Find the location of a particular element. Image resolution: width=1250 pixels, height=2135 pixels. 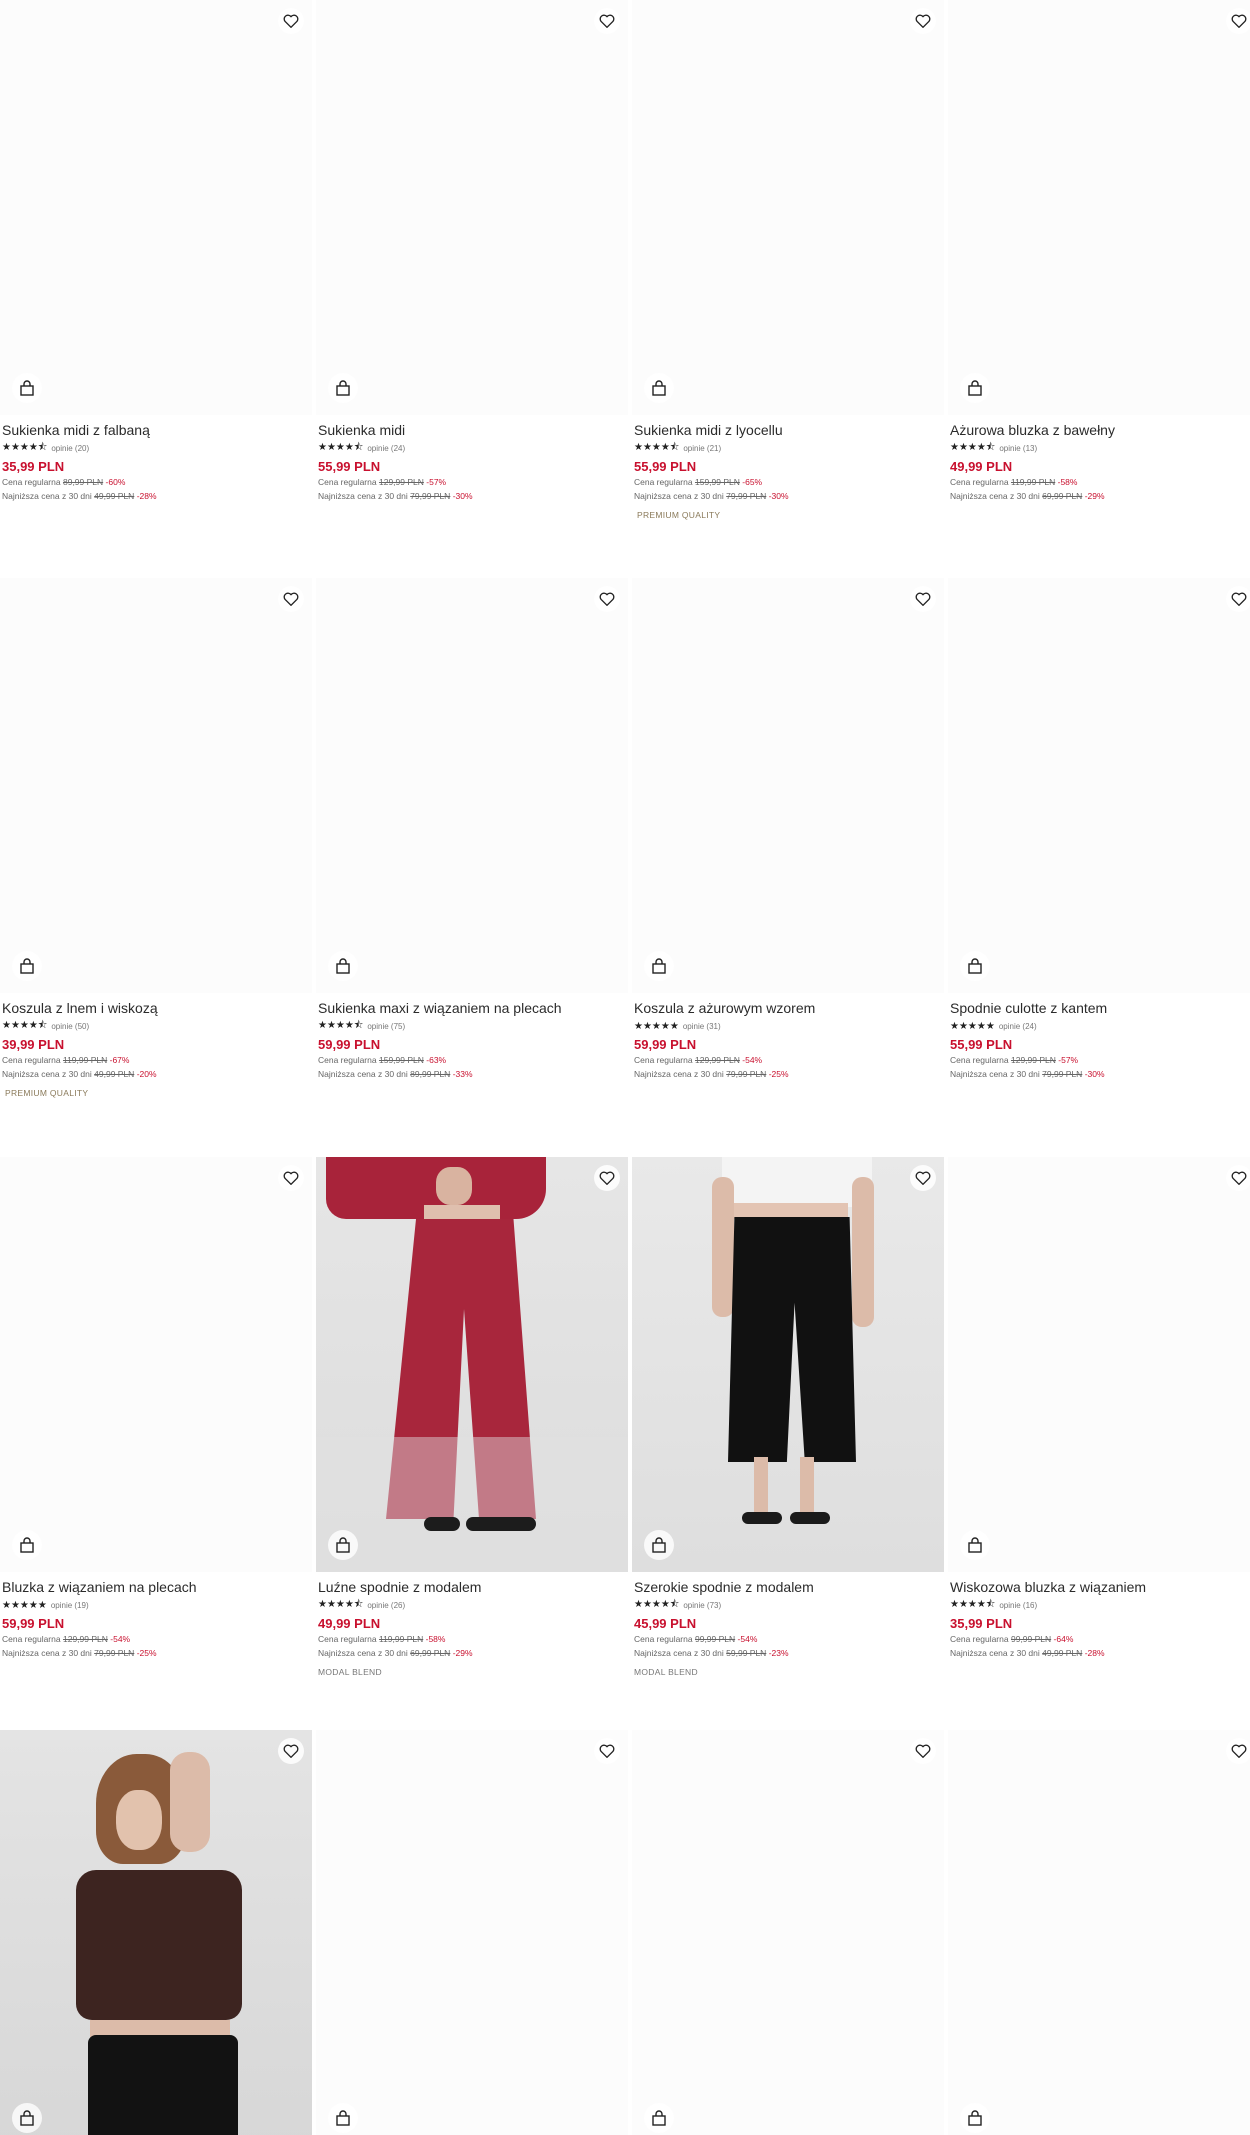

regular-price-line: Cena regularna 129,99 PLN -57% is located at coordinates (1014, 1060).